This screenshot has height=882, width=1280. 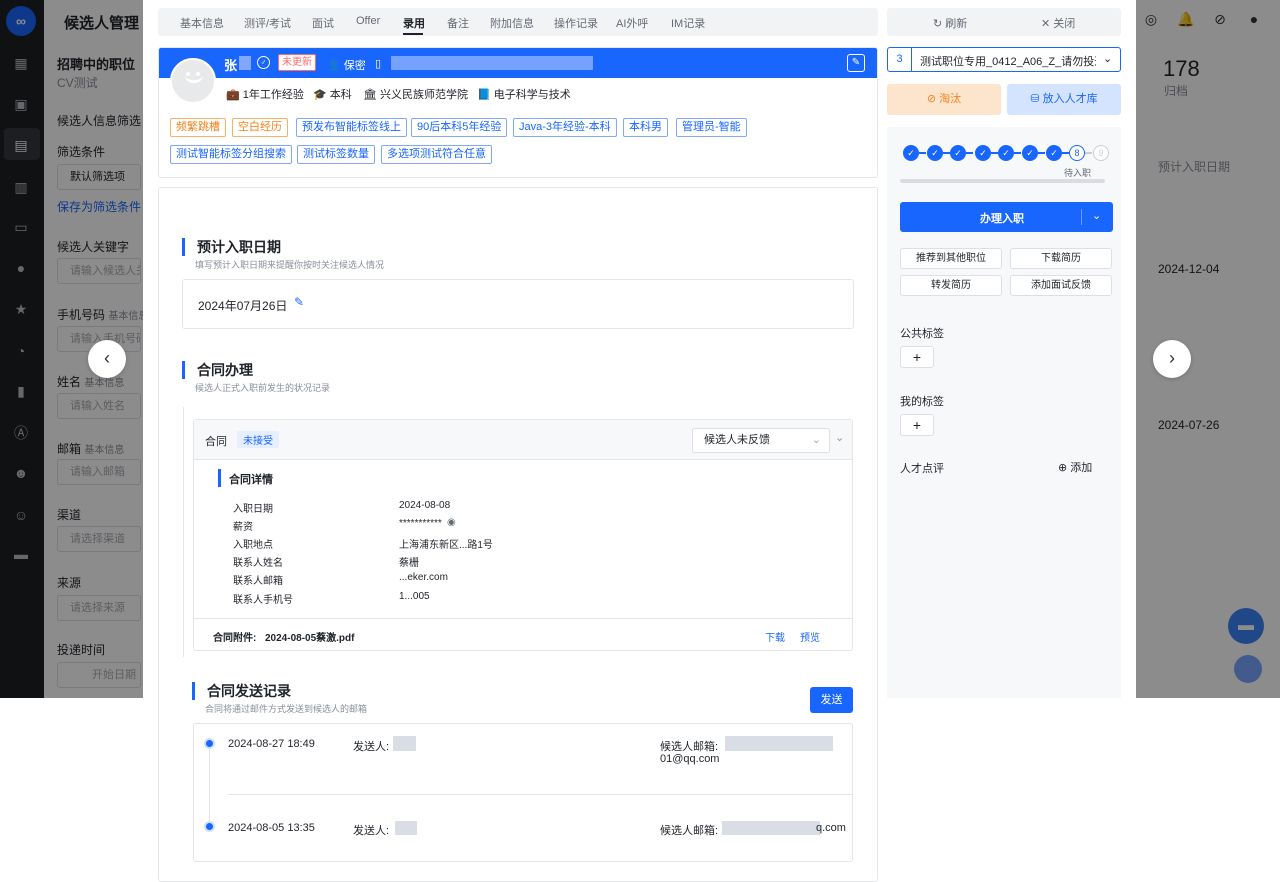 I want to click on tab-im-records: IM记录, so click(x=688, y=23).